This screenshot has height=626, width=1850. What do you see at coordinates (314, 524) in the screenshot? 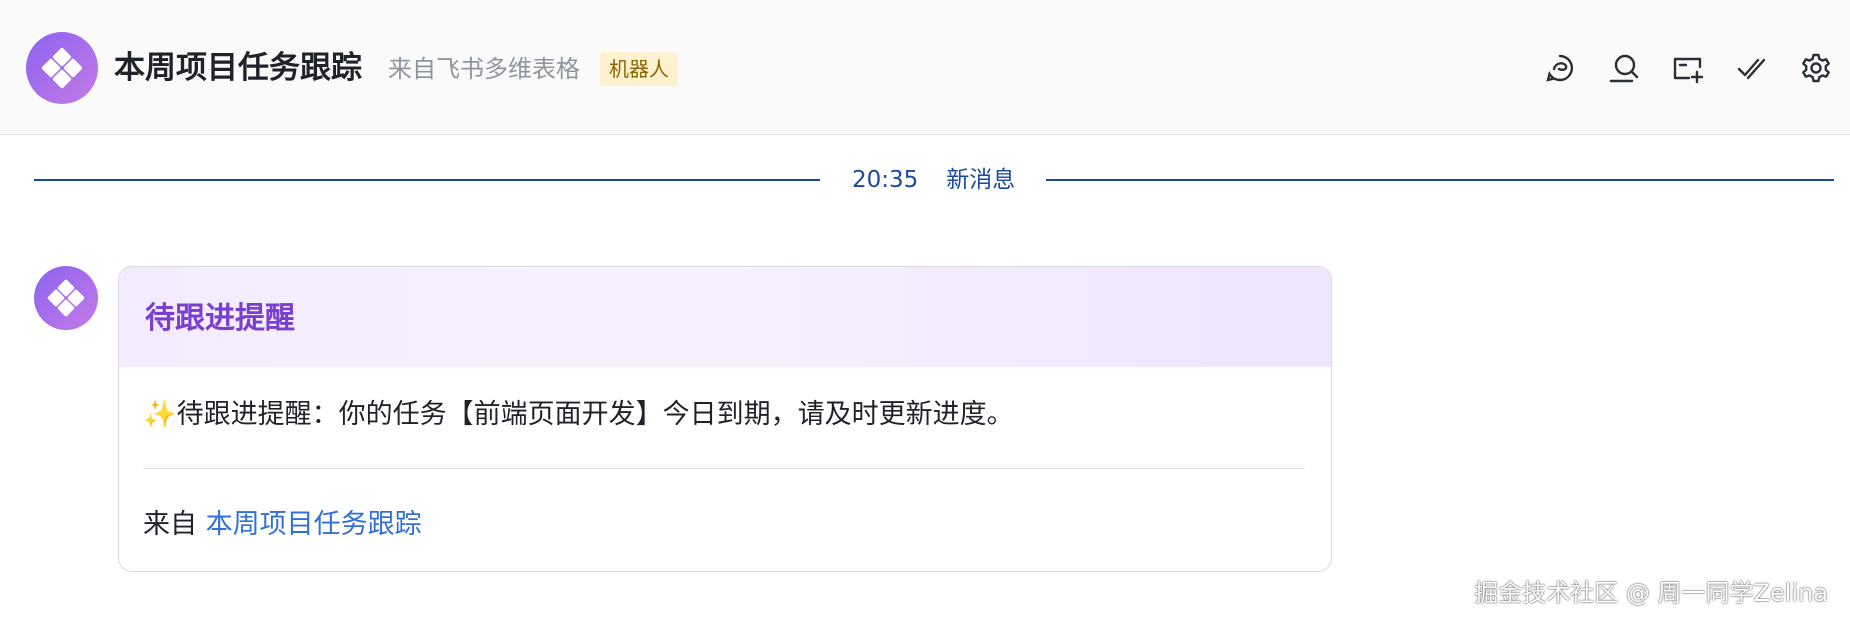
I see `card-source-link: 本周项目任务跟踪` at bounding box center [314, 524].